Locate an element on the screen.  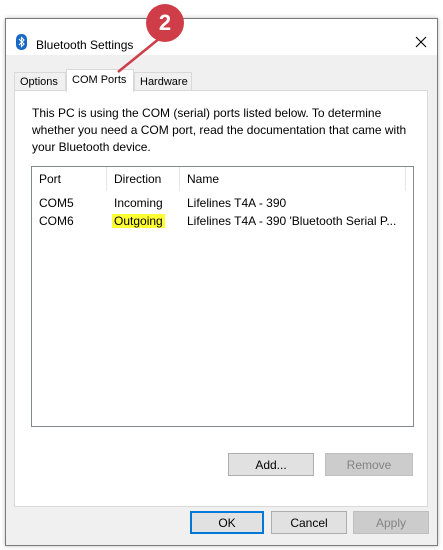
column-header-name: Name is located at coordinates (293, 179).